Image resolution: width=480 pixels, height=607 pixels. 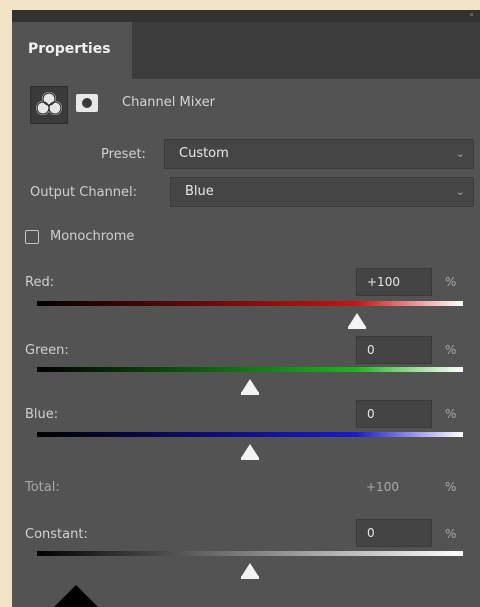 I want to click on channel-mixer-icon, so click(x=49, y=105).